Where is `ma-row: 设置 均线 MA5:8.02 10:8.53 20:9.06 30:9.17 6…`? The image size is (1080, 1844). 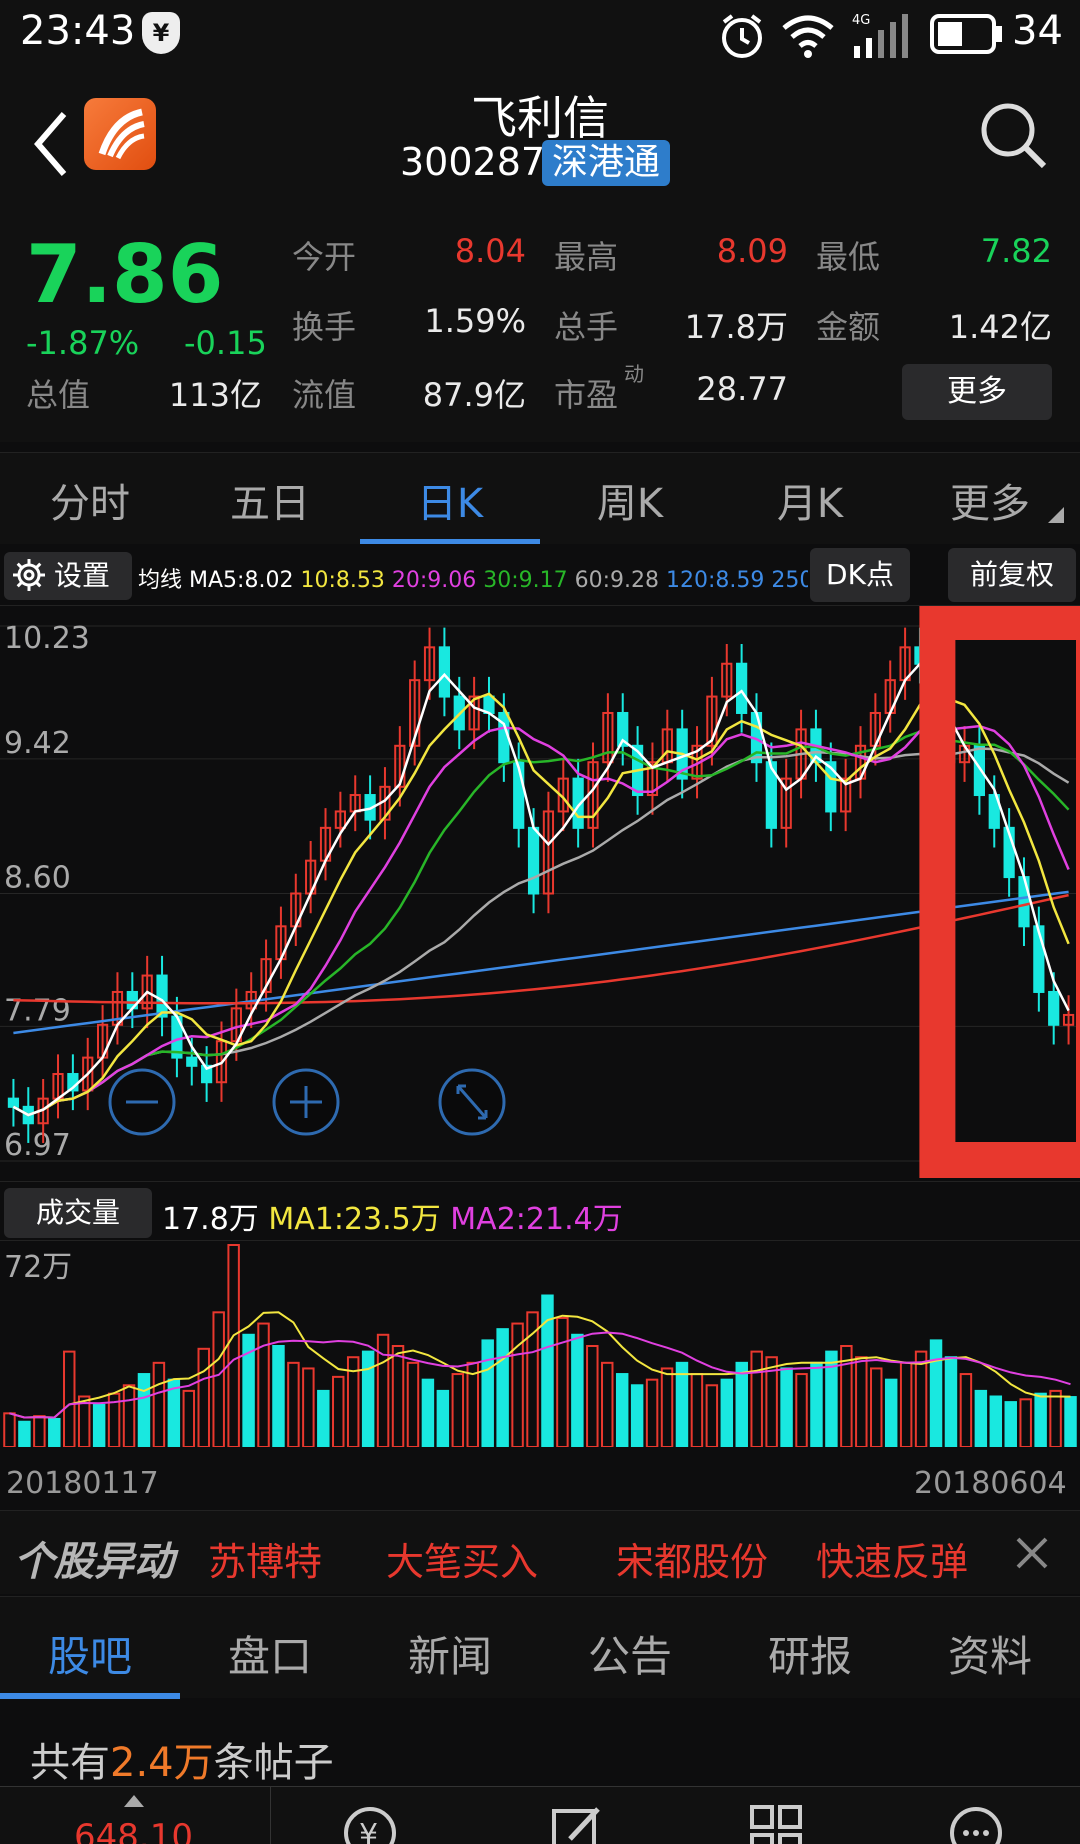 ma-row: 设置 均线 MA5:8.02 10:8.53 20:9.06 30:9.17 6… is located at coordinates (540, 575).